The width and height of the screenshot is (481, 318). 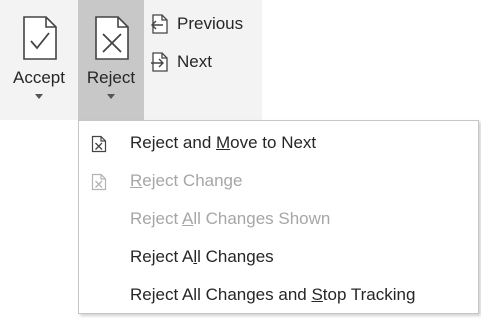 I want to click on document-x-icon, so click(x=112, y=38).